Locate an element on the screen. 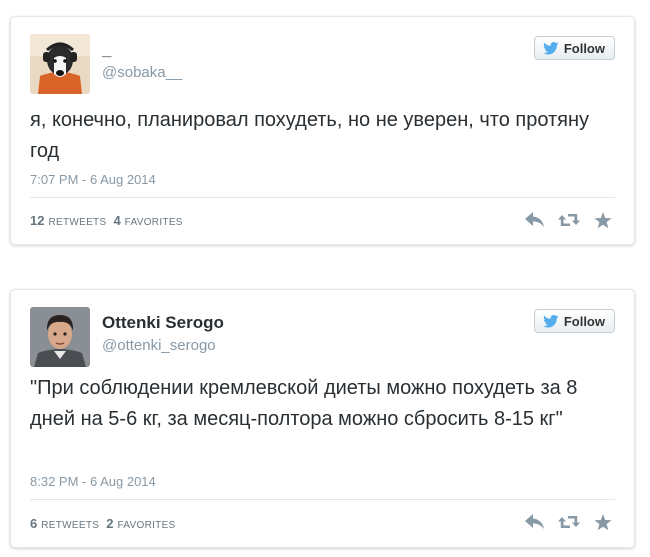 Image resolution: width=650 pixels, height=557 pixels. tweet-stats: 6 RETWEETS 2 FAVORITES is located at coordinates (103, 523).